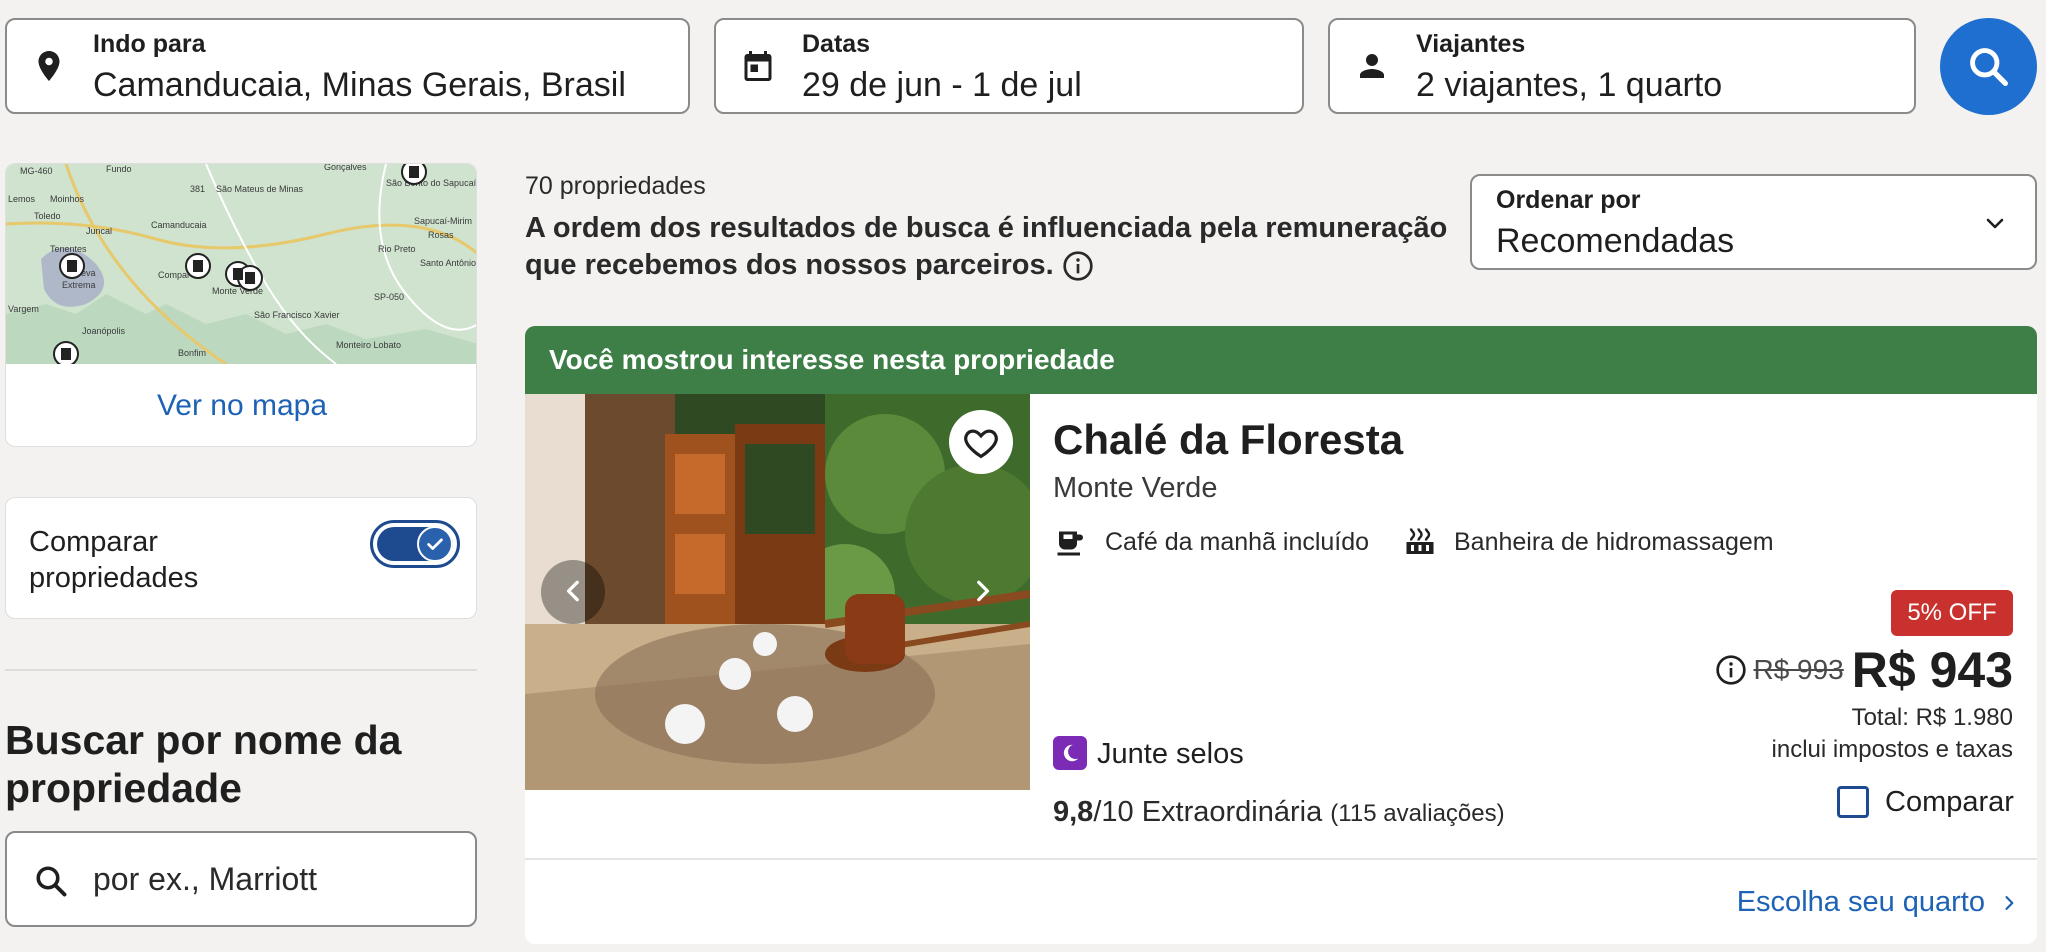 This screenshot has height=952, width=2046. What do you see at coordinates (179, 225) in the screenshot?
I see `map-place-label: Camanducaia` at bounding box center [179, 225].